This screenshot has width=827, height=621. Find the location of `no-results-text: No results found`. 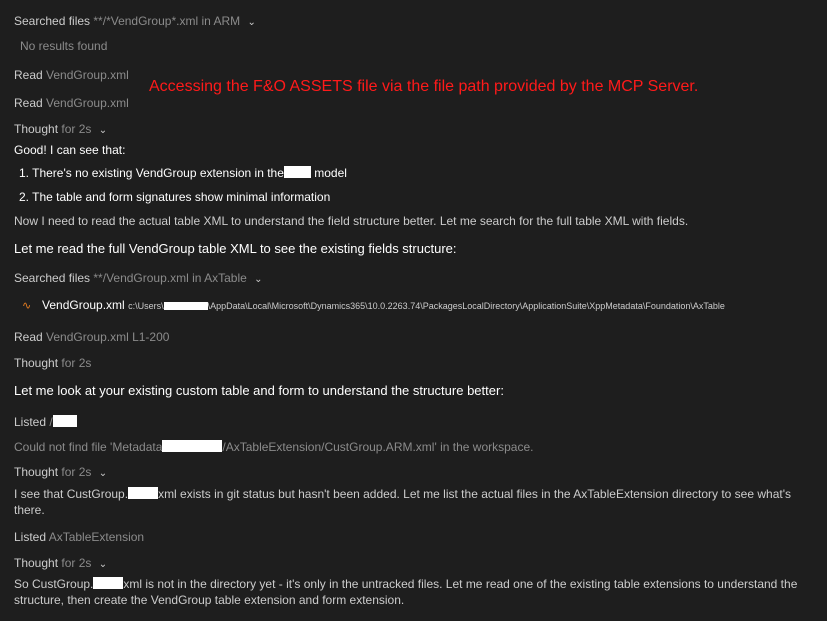

no-results-text: No results found is located at coordinates (64, 46).